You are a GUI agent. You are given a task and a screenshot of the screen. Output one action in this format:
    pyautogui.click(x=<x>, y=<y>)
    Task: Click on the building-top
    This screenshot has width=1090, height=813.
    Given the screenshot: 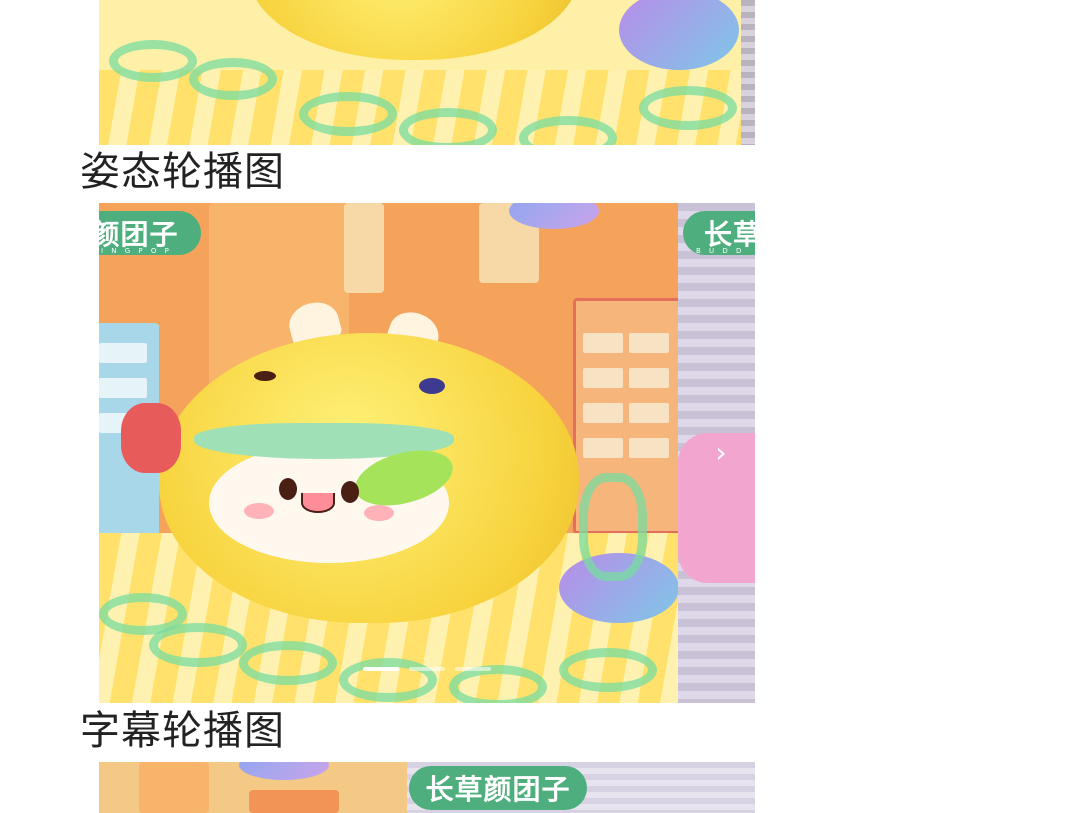 What is the action you would take?
    pyautogui.click(x=364, y=248)
    